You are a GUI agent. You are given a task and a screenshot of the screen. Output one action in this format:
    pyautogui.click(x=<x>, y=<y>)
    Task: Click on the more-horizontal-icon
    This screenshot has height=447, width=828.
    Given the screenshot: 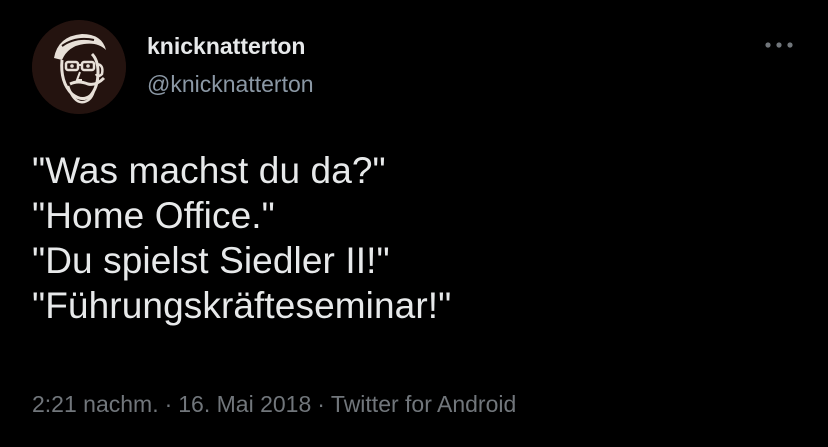 What is the action you would take?
    pyautogui.click(x=779, y=45)
    